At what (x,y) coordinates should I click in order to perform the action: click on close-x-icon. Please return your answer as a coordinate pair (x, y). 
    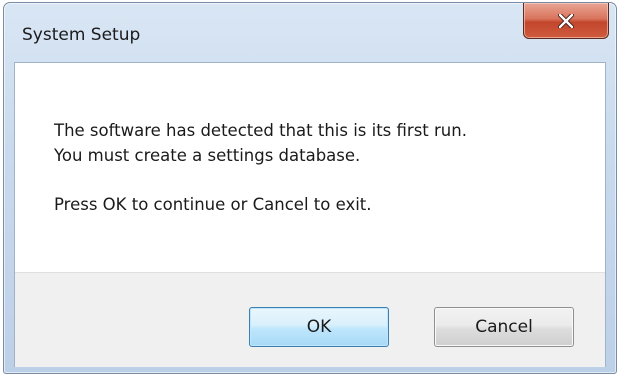
    Looking at the image, I should click on (566, 20).